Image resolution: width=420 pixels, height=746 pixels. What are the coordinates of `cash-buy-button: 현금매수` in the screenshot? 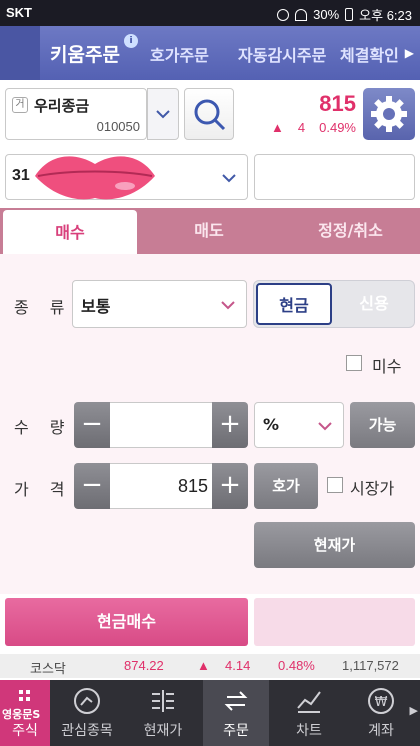 It's located at (126, 622).